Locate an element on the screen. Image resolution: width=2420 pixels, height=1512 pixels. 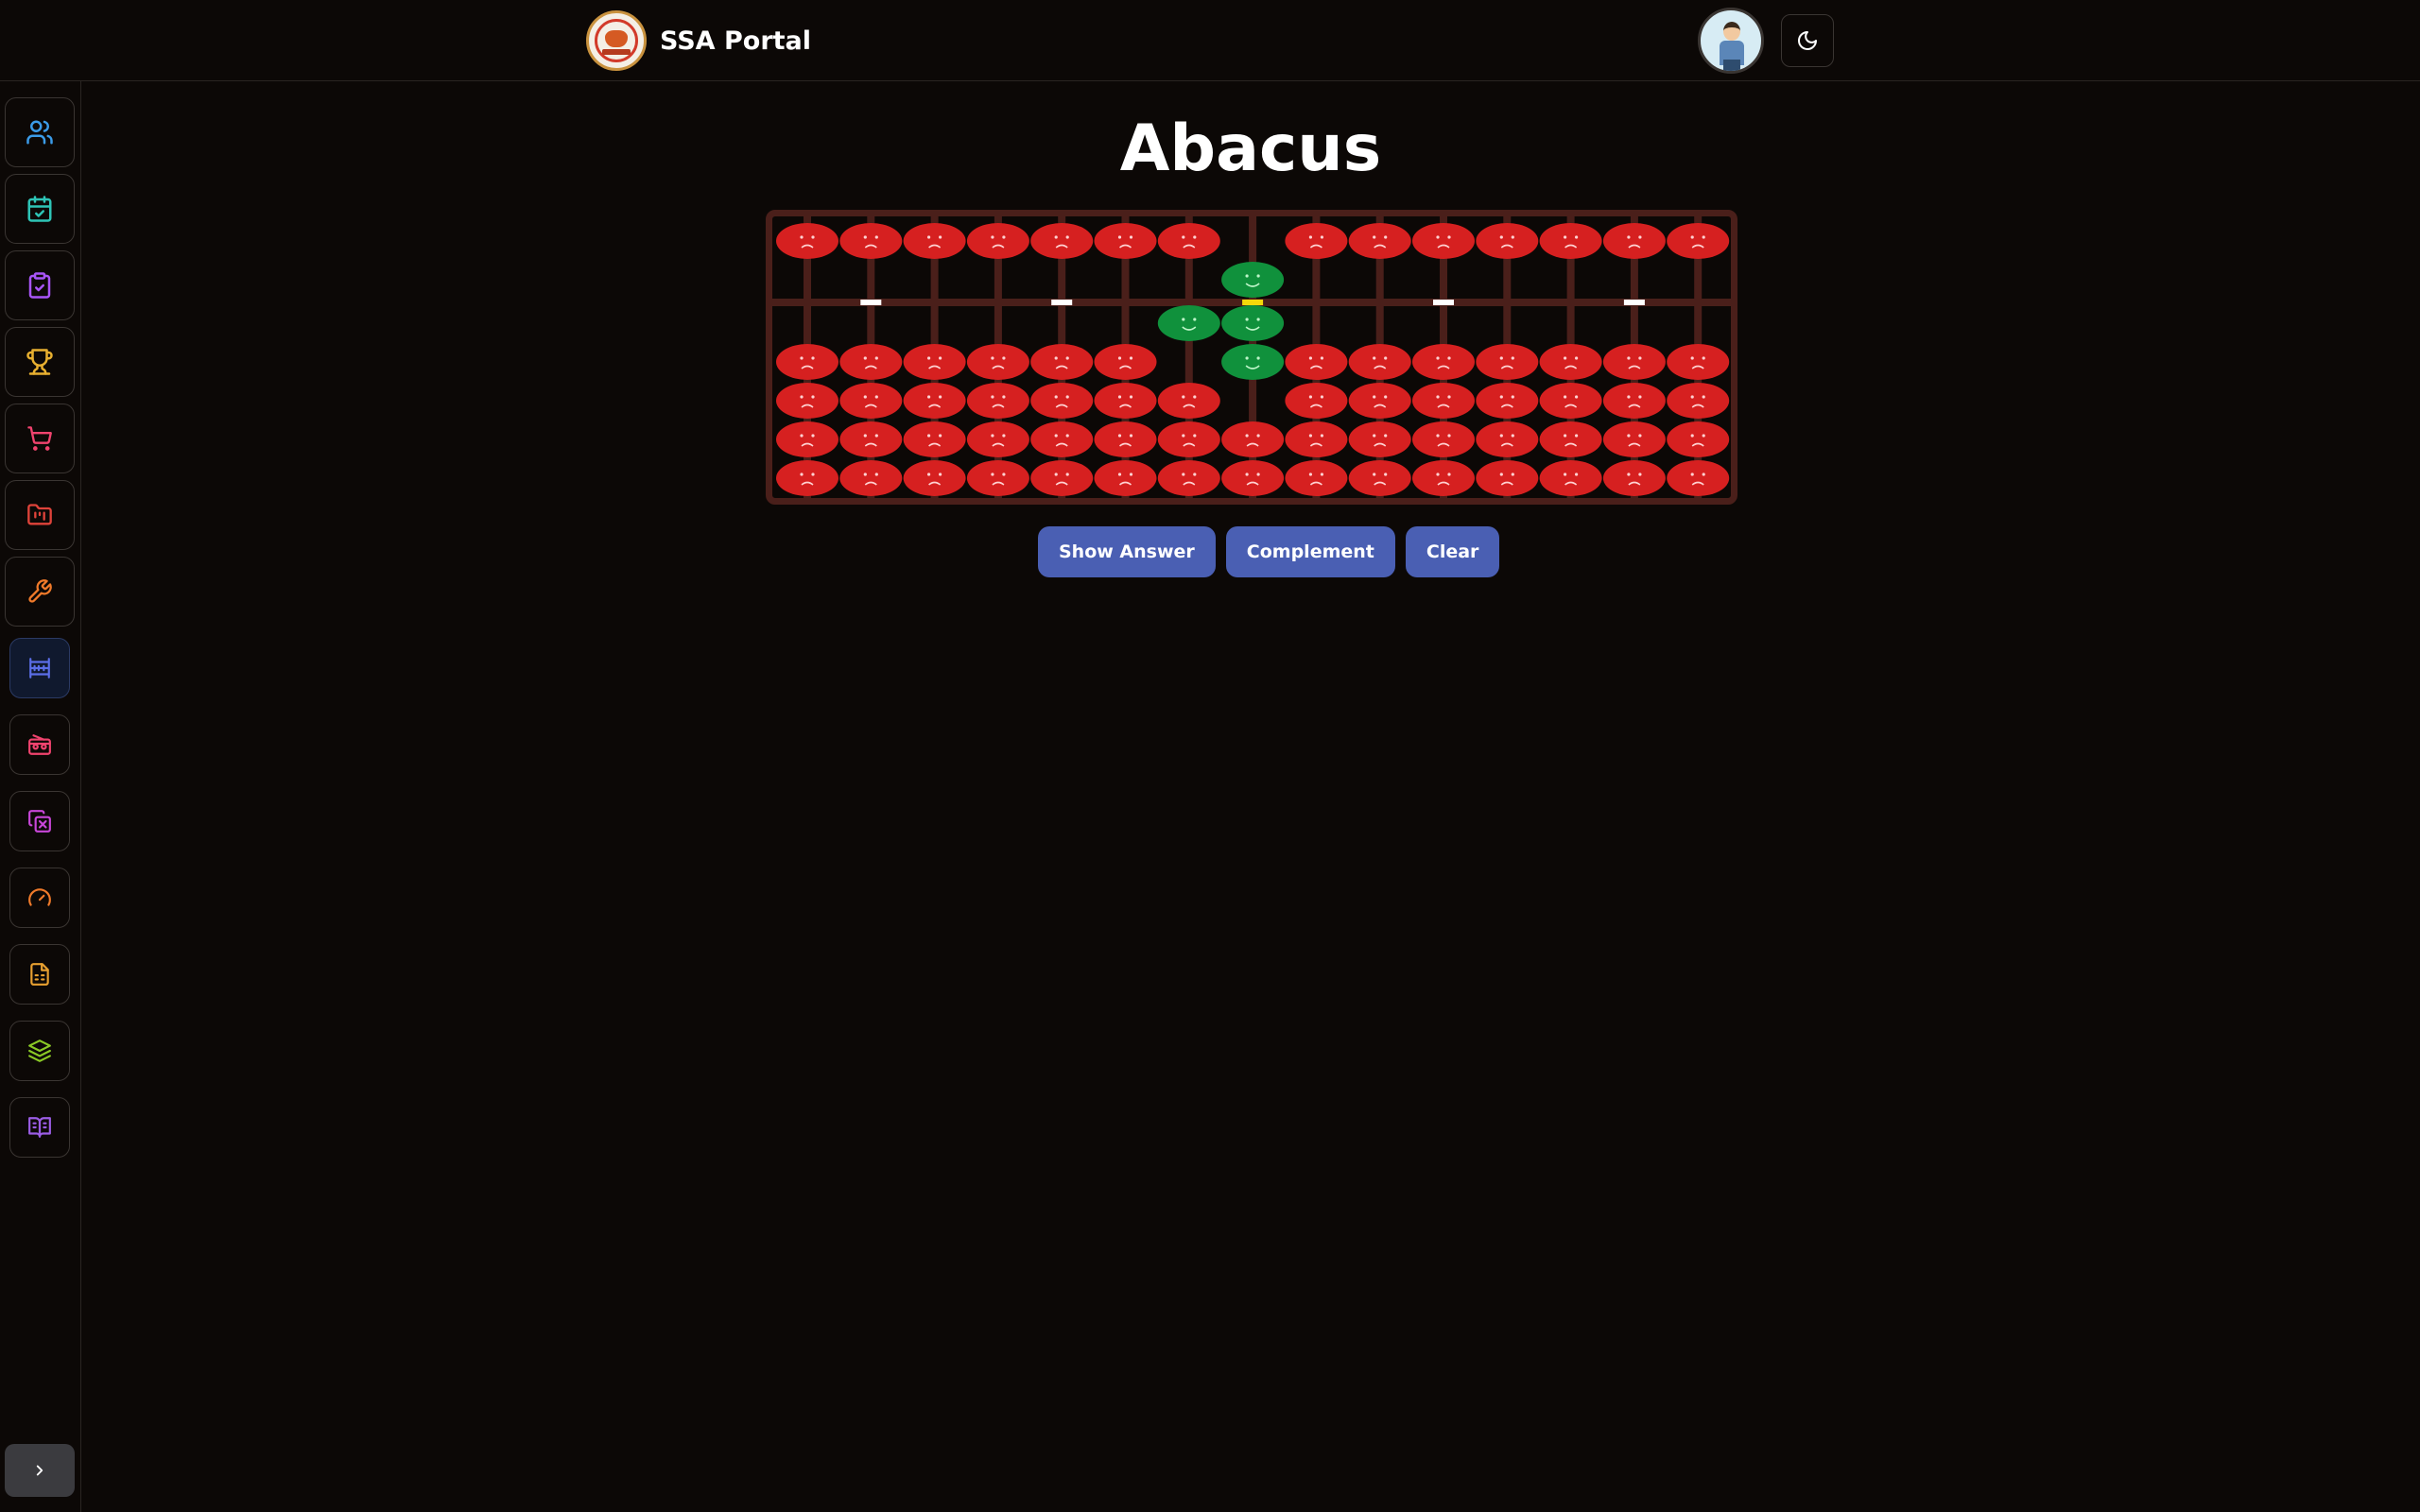
sidebar-item-speed is located at coordinates (39, 898).